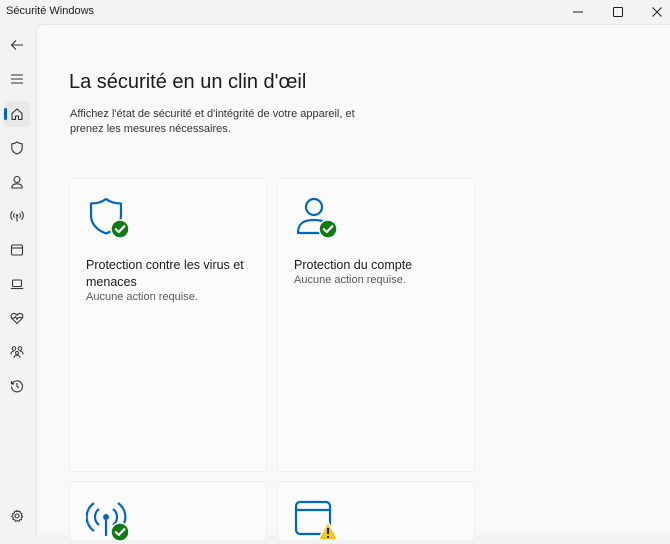 This screenshot has height=544, width=670. I want to click on person-icon, so click(17, 182).